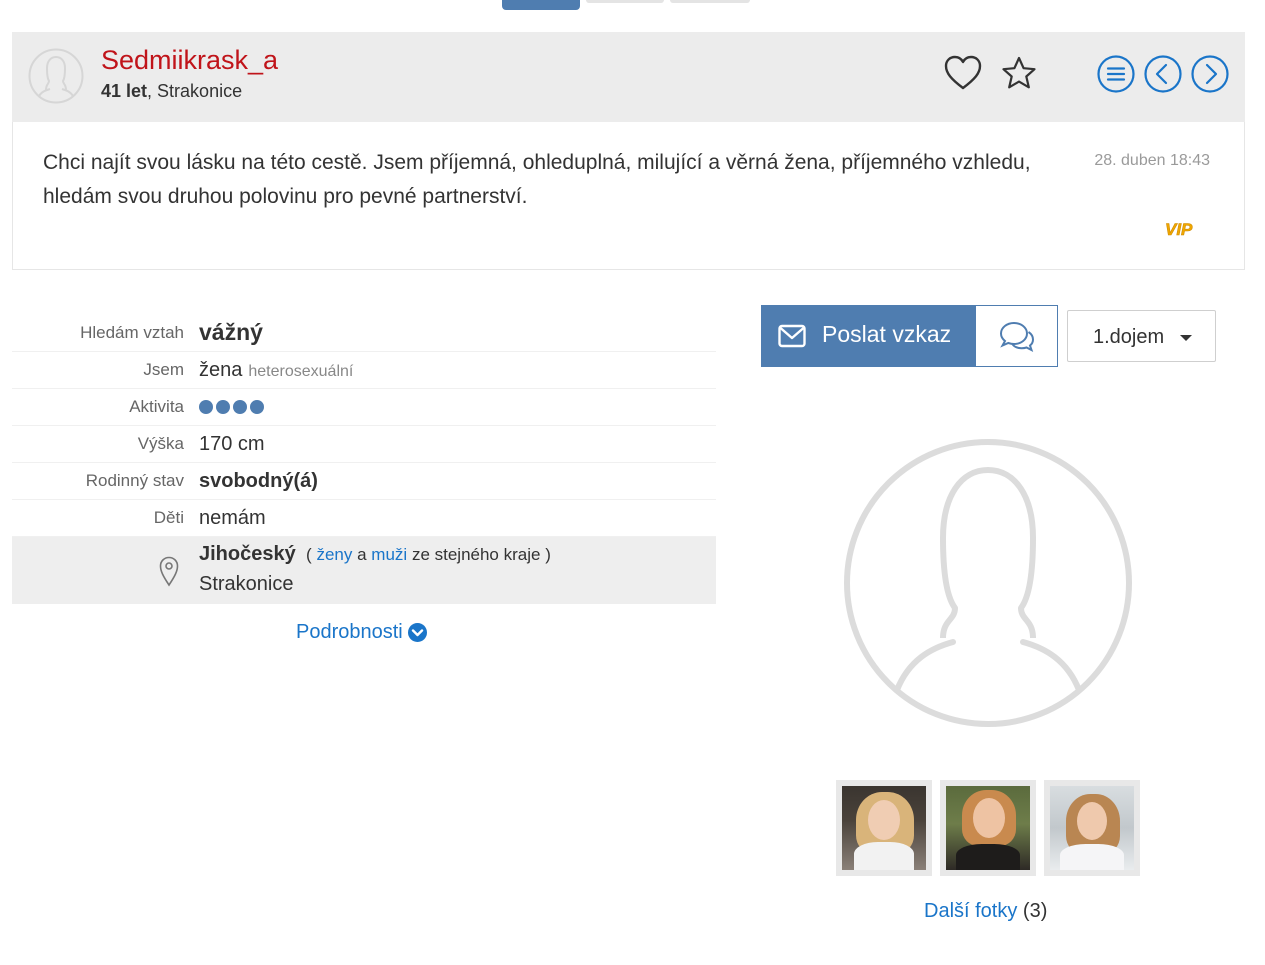  What do you see at coordinates (389, 554) in the screenshot?
I see `region-men-link: muži` at bounding box center [389, 554].